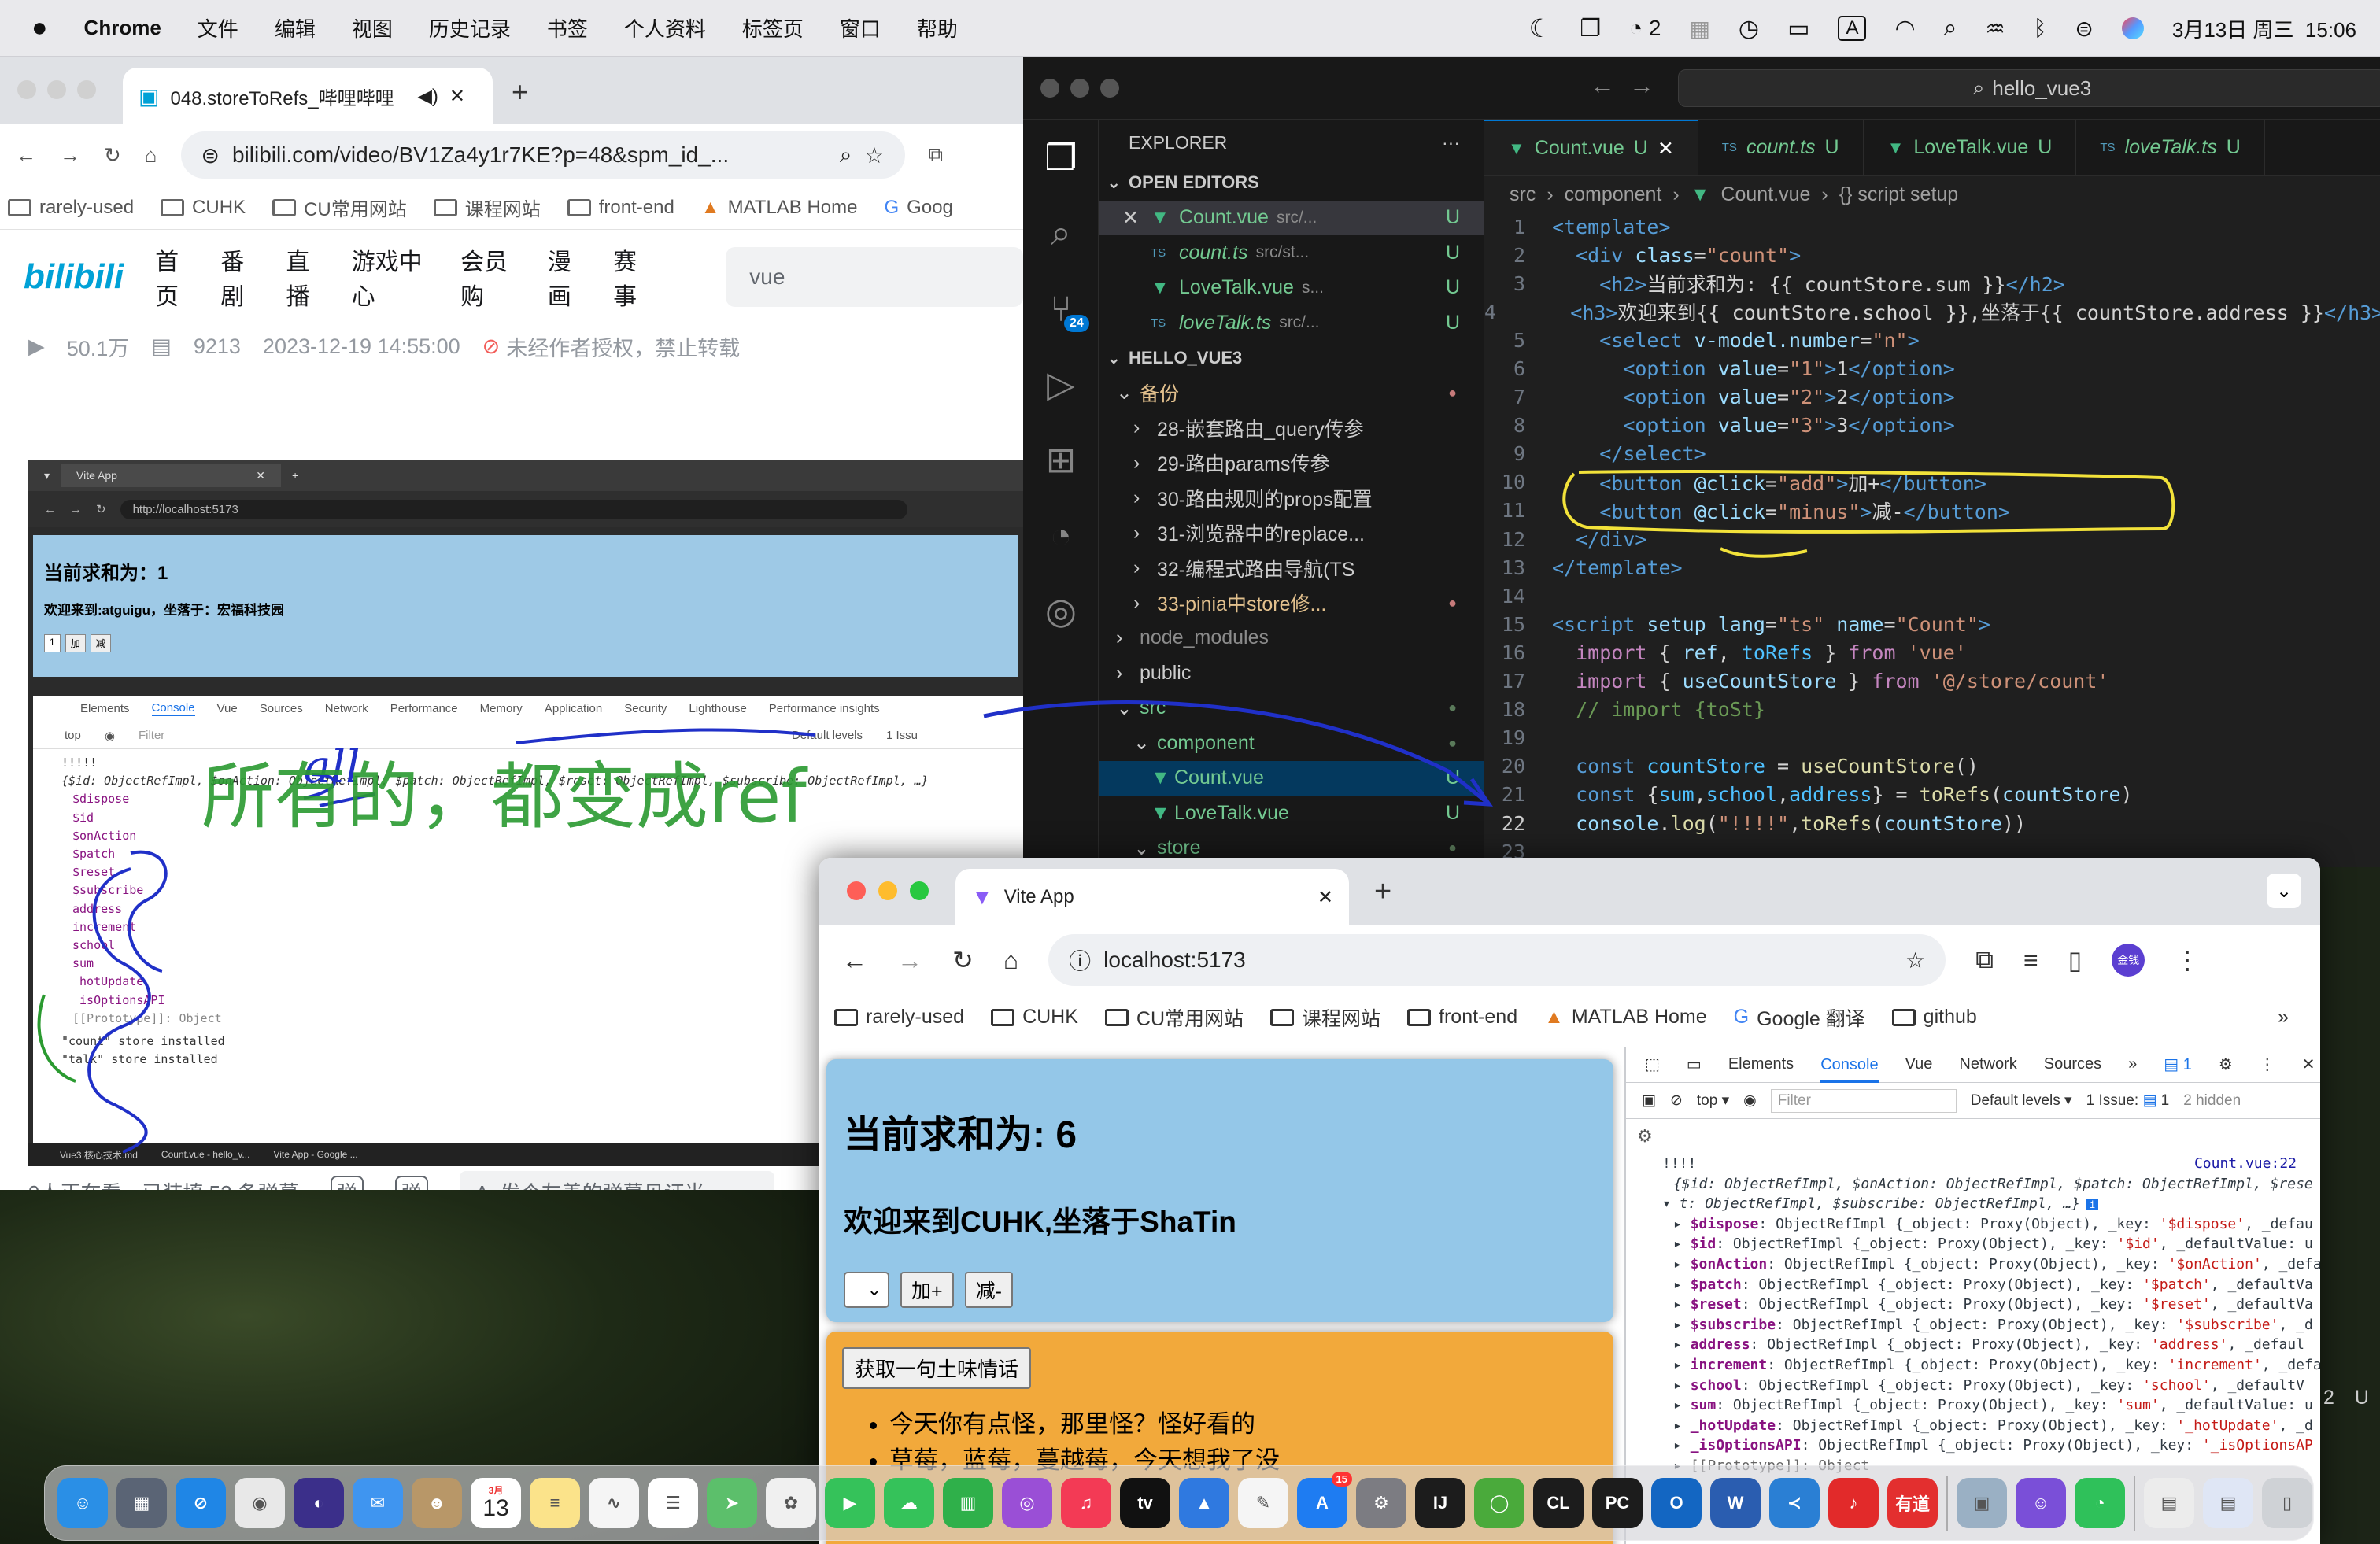 This screenshot has width=2380, height=1544. What do you see at coordinates (1049, 88) in the screenshot?
I see `vscode-close-button` at bounding box center [1049, 88].